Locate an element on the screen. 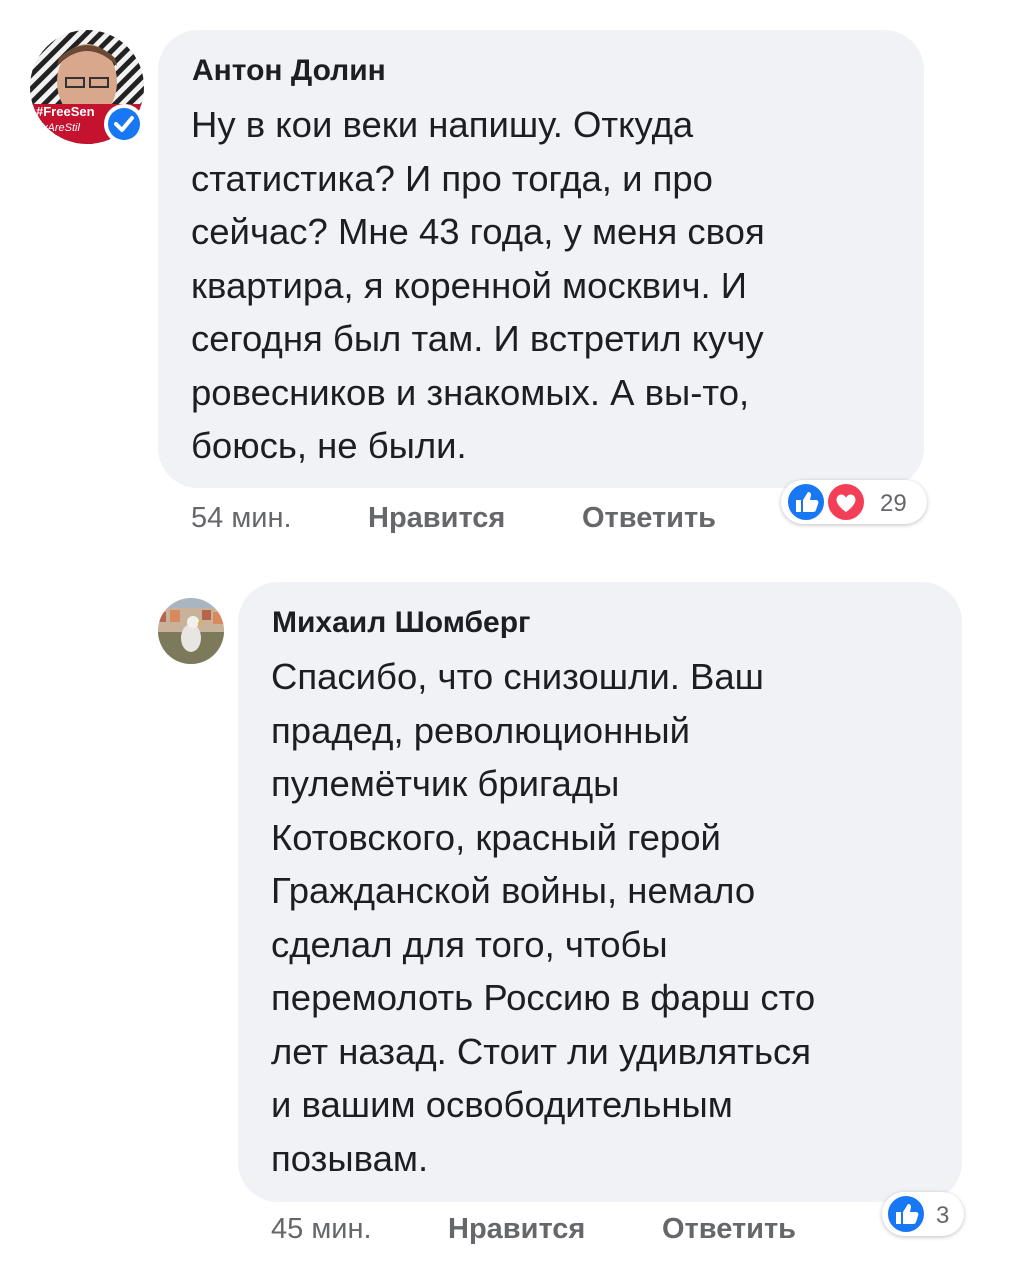  avatar-photo is located at coordinates (191, 631).